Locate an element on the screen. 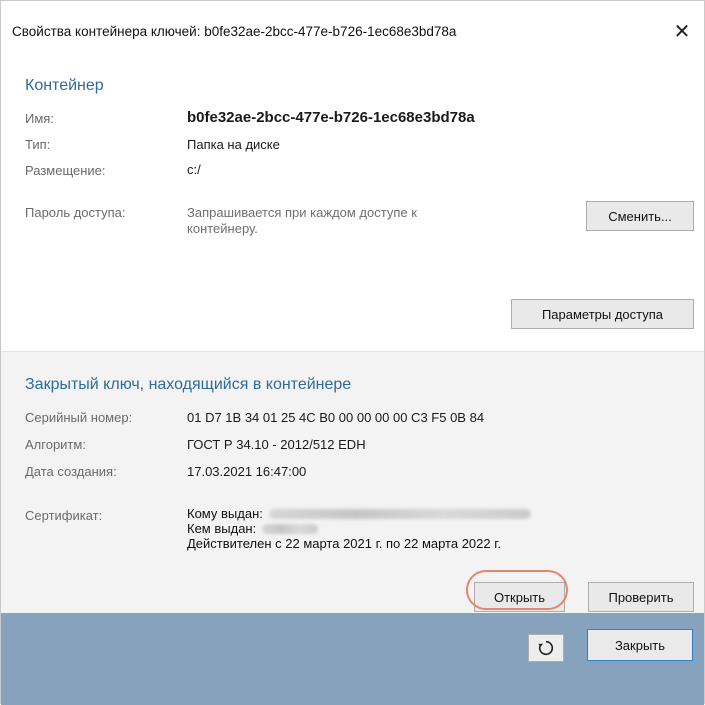  name-value: b0fe32ae-2bcc-477e-b726-1ec68e3bd78a is located at coordinates (331, 117).